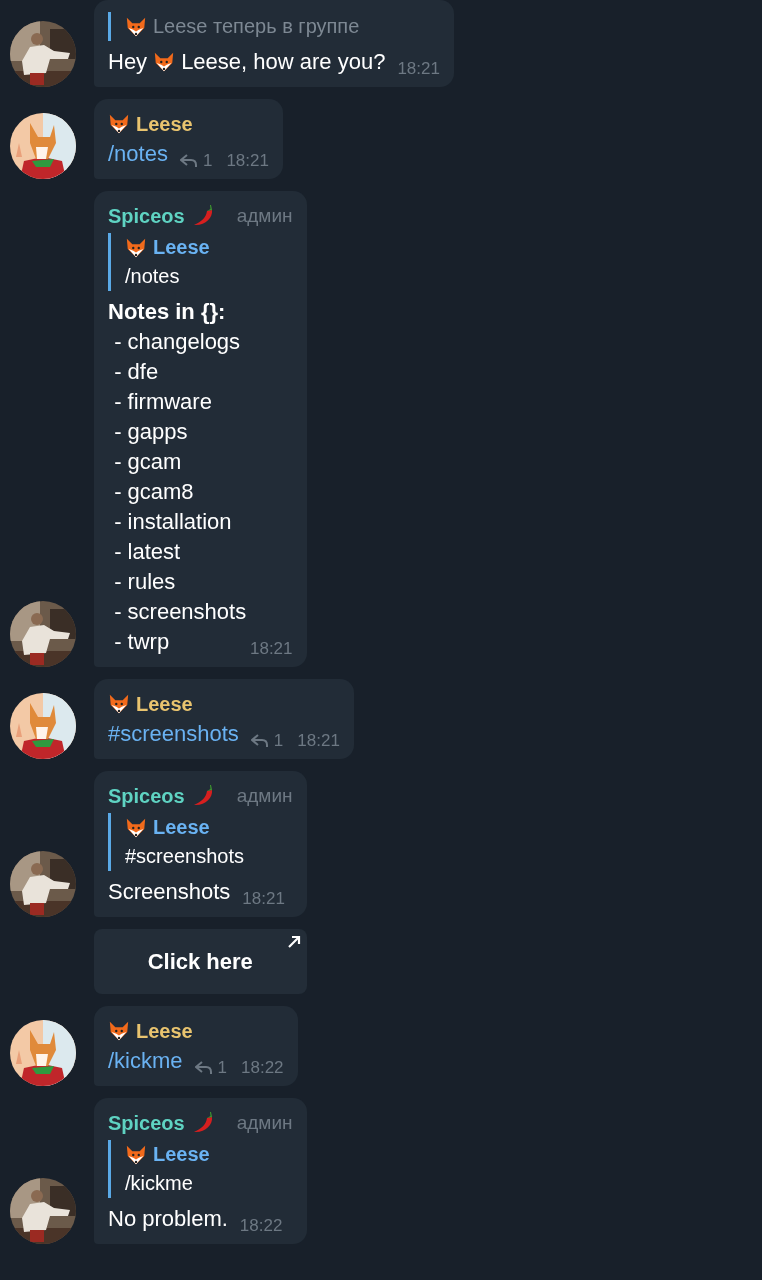  I want to click on message-text: Notes in {}: - changelogs - dfe - firmware - gapps - gcam - gcam8 - installation - latest - rules - screenshots - twrp, so click(177, 477).